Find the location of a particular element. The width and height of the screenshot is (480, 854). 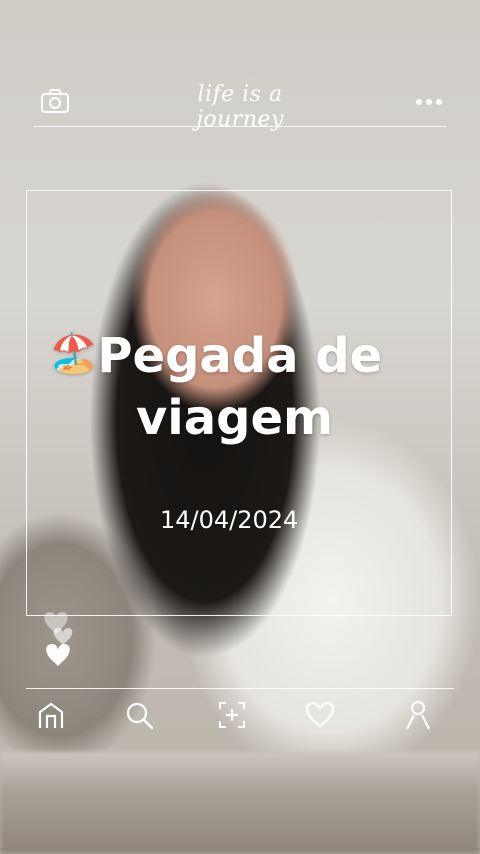

more-dots-icon is located at coordinates (429, 102).